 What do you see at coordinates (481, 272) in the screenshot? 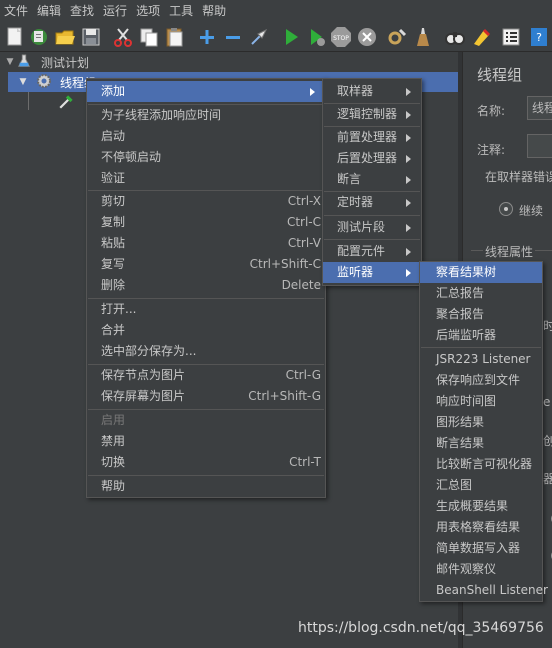
I see `menu-item-view-results-tree: 察看结果树` at bounding box center [481, 272].